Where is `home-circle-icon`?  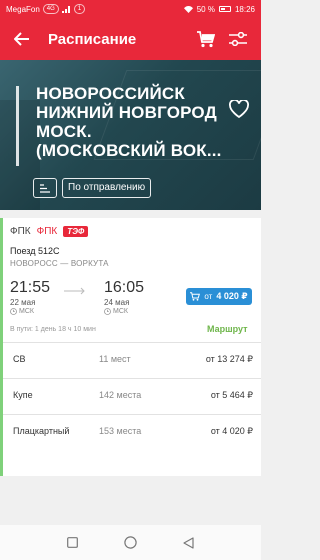 home-circle-icon is located at coordinates (131, 543).